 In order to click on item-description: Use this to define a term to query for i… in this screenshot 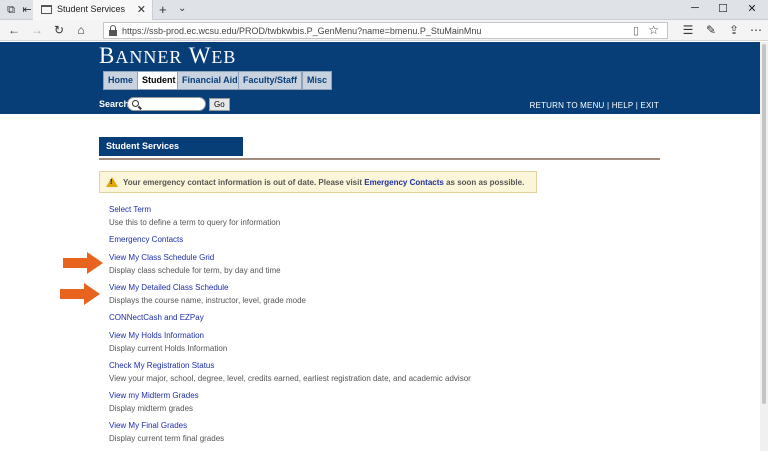, I will do `click(195, 222)`.